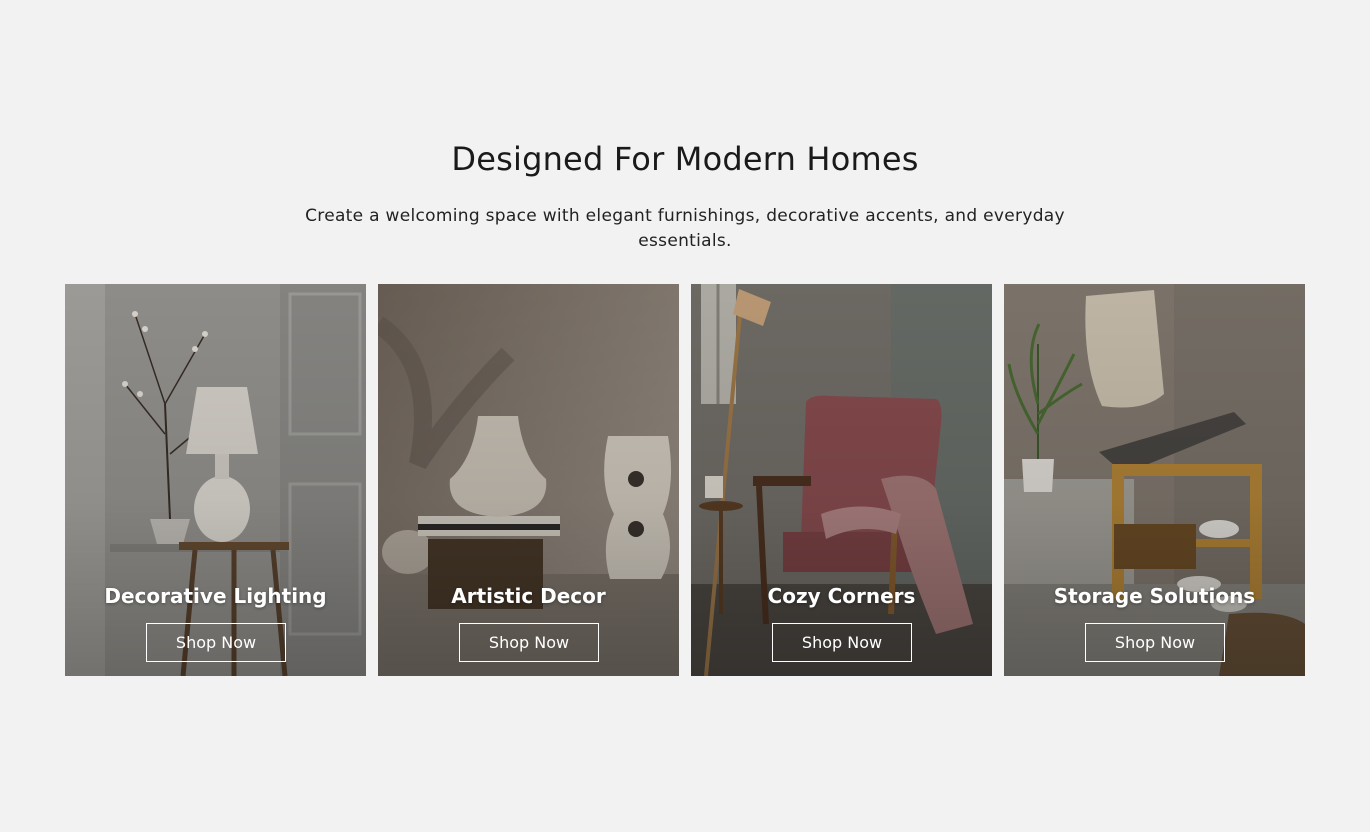  I want to click on category-card-decorative-lighting: Decorative Lighting Shop Now, so click(215, 480).